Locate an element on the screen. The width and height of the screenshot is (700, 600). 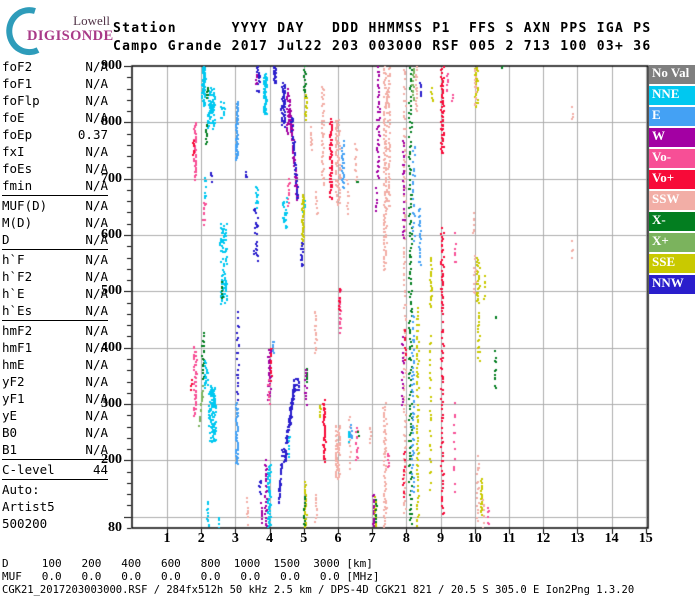
legend-item-vop: Vo+ is located at coordinates (672, 179).